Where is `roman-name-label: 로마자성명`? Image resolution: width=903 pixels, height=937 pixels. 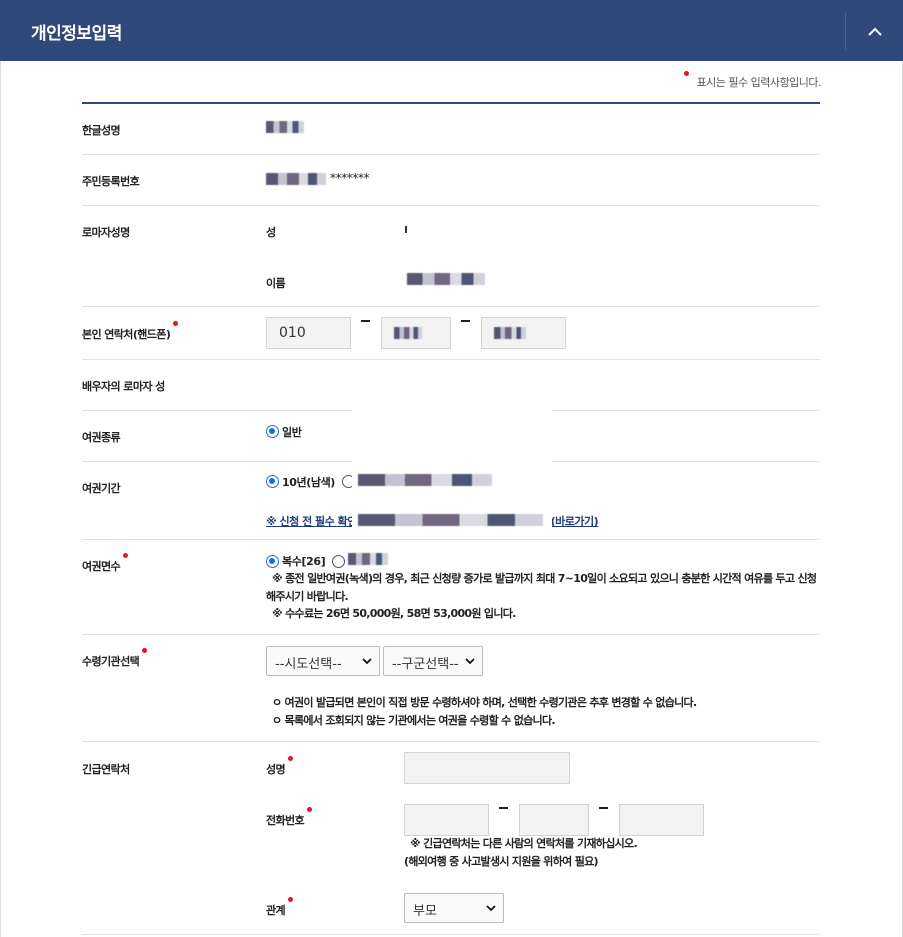 roman-name-label: 로마자성명 is located at coordinates (106, 232).